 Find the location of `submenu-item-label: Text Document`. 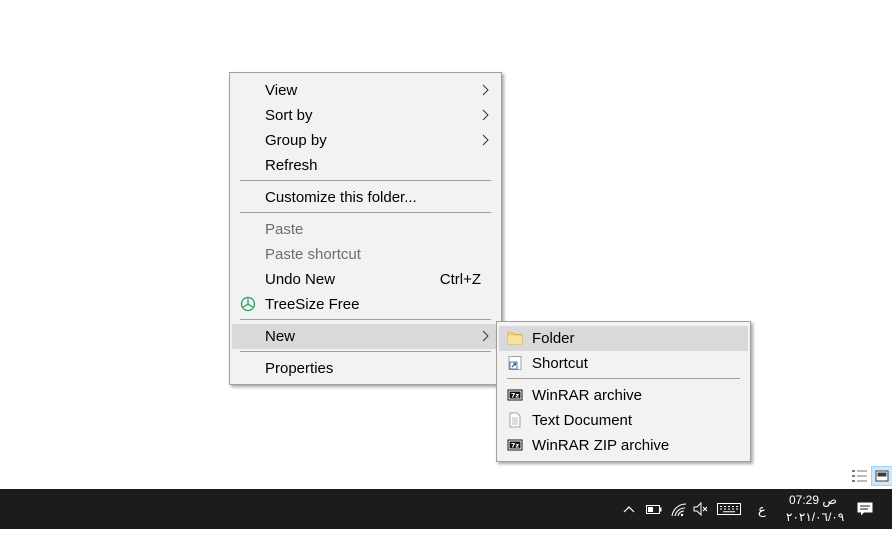

submenu-item-label: Text Document is located at coordinates (582, 420).